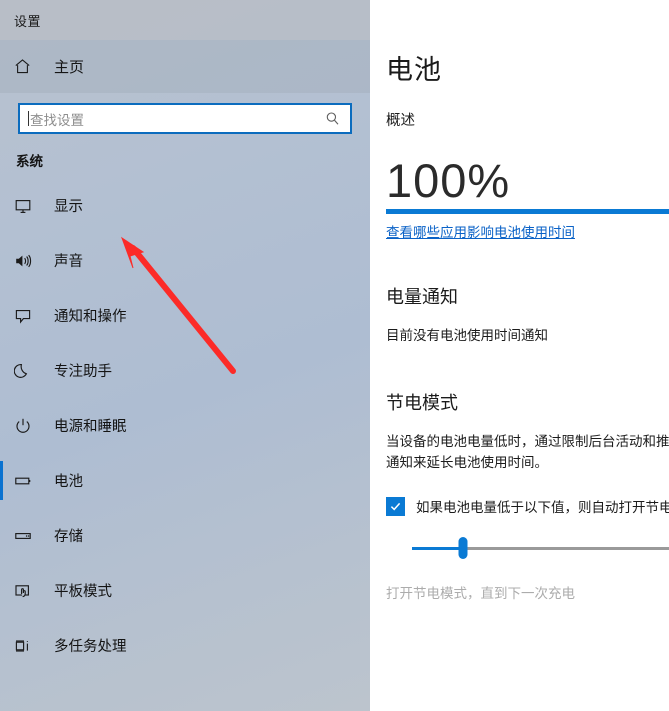 This screenshot has height=711, width=669. What do you see at coordinates (185, 315) in the screenshot?
I see `sidebar-item-notifications: 通知和操作` at bounding box center [185, 315].